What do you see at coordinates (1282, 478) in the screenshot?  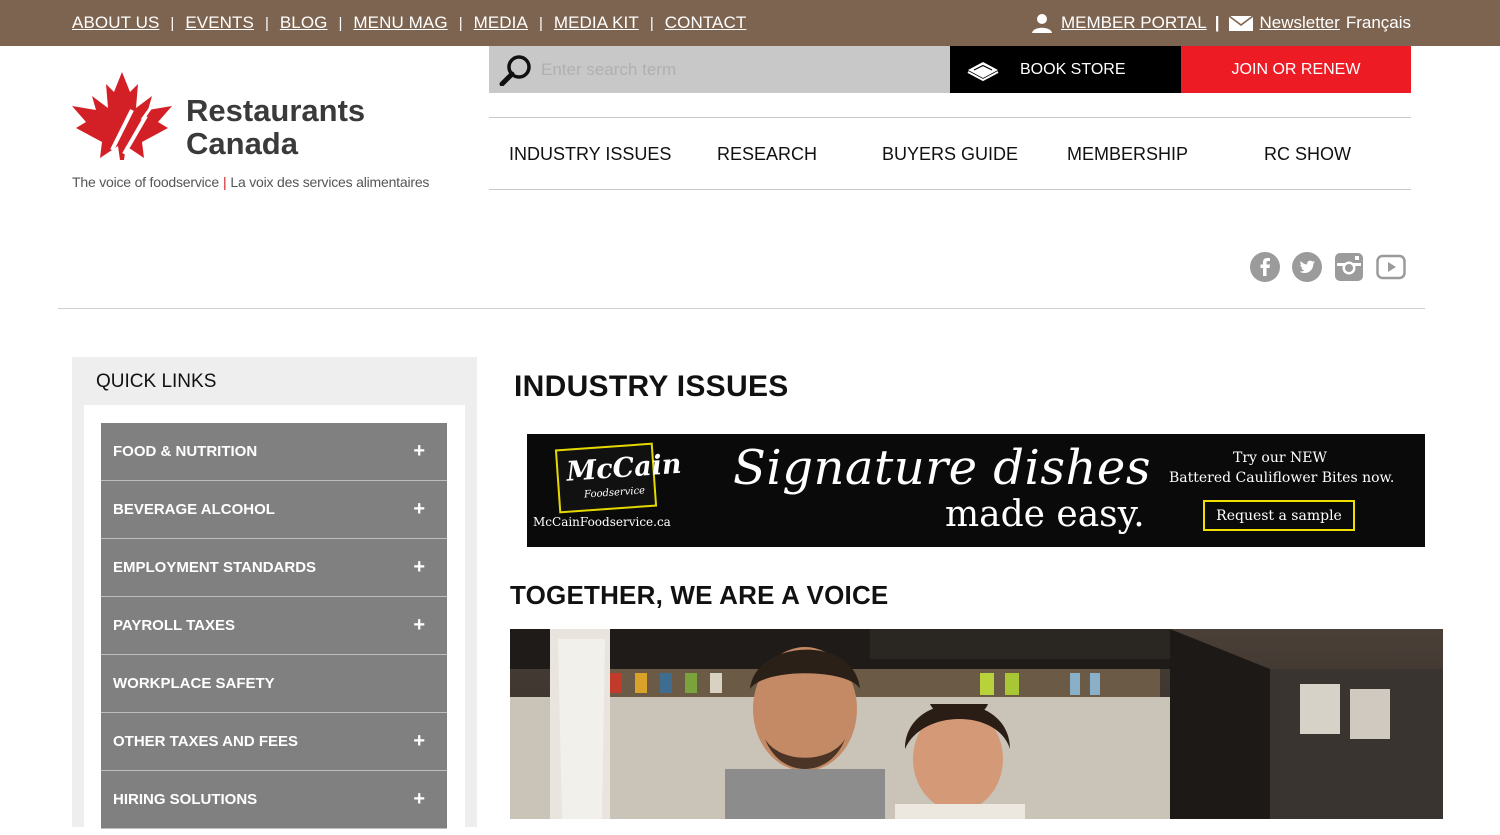 I see `ad-try-line-2: Battered Cauliflower Bites now.` at bounding box center [1282, 478].